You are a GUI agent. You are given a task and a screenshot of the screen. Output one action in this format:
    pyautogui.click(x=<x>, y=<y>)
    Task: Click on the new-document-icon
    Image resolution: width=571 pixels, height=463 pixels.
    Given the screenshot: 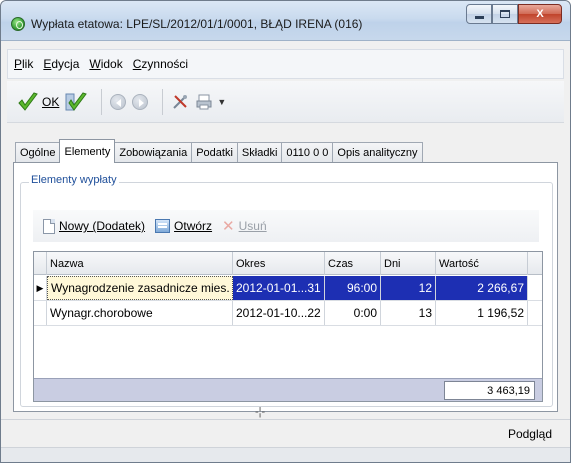 What is the action you would take?
    pyautogui.click(x=49, y=226)
    